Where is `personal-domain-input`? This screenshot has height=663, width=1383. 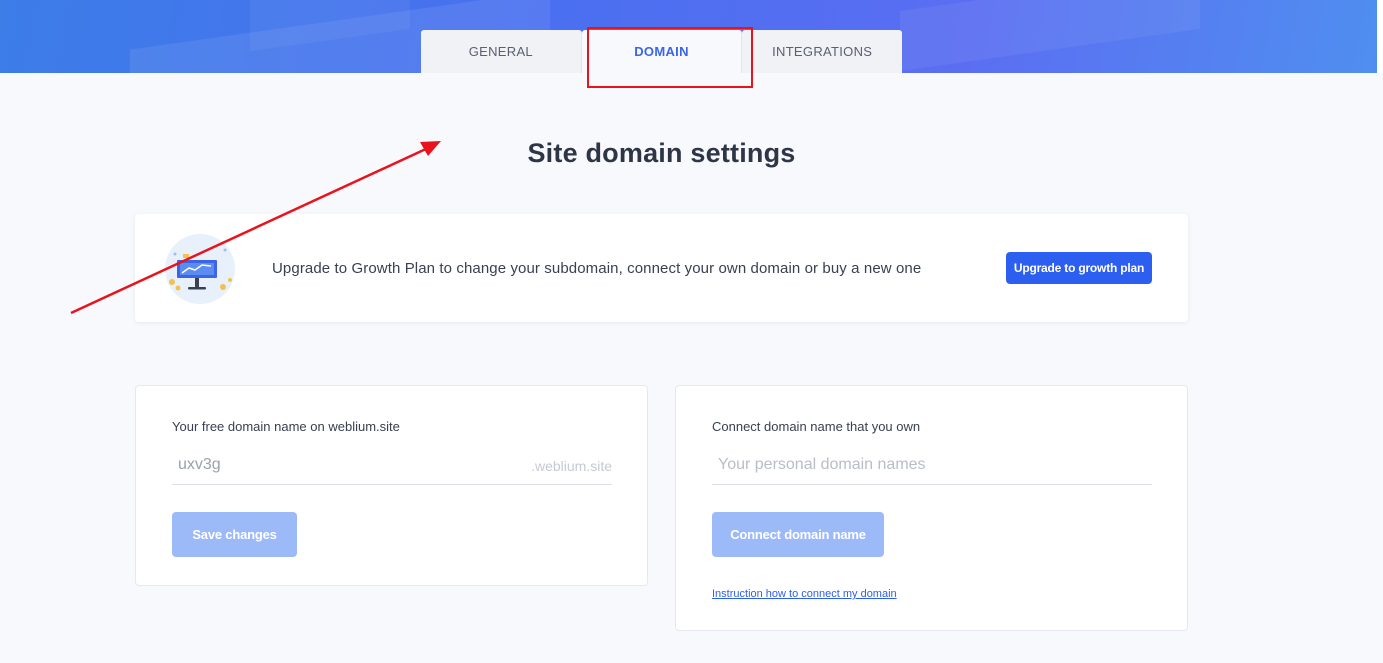
personal-domain-input is located at coordinates (877, 465).